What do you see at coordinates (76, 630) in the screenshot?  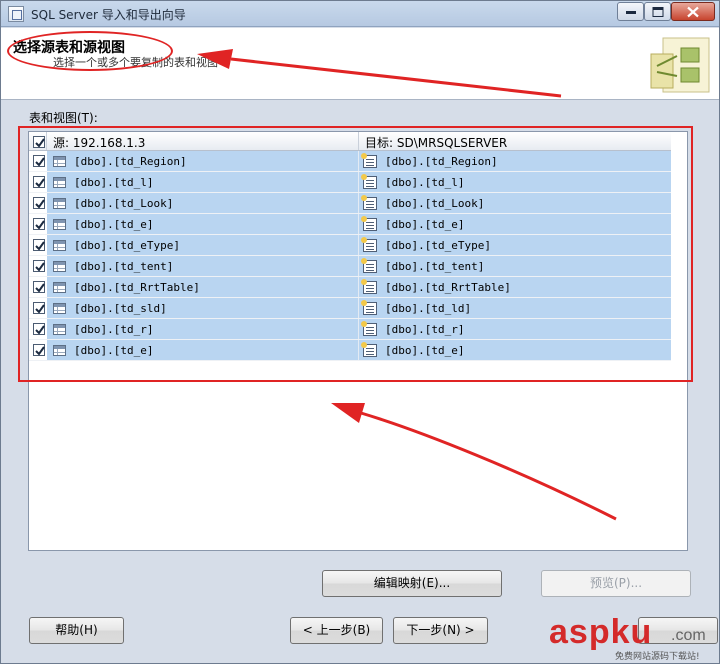 I see `help-button: 帮助(H)` at bounding box center [76, 630].